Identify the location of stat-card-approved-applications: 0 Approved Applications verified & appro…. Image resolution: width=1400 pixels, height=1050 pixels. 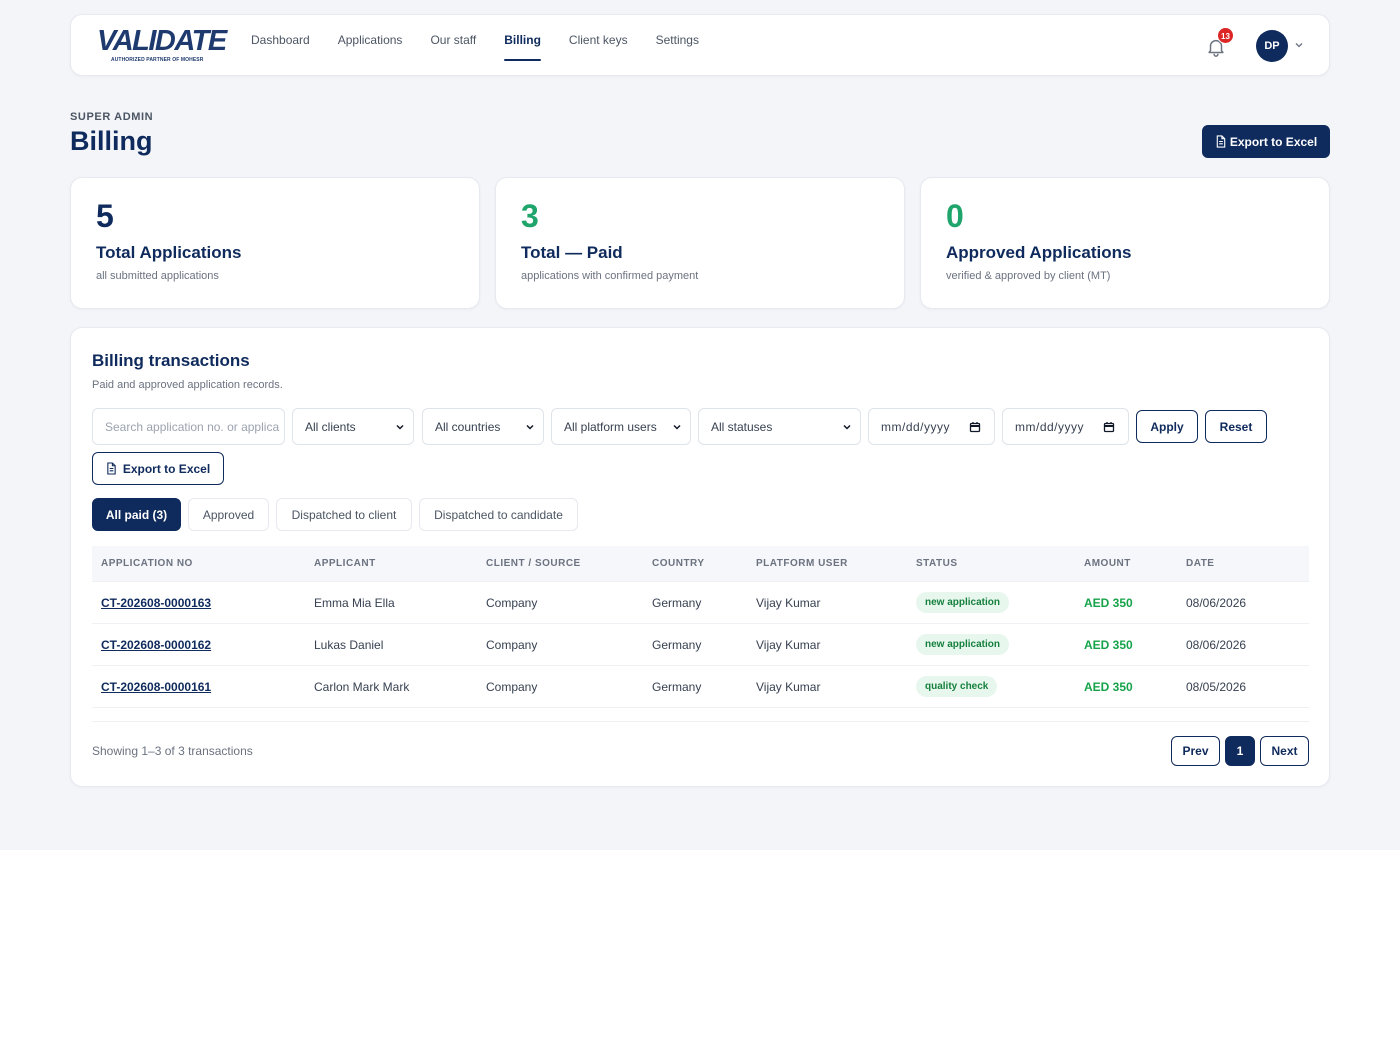
(1125, 243).